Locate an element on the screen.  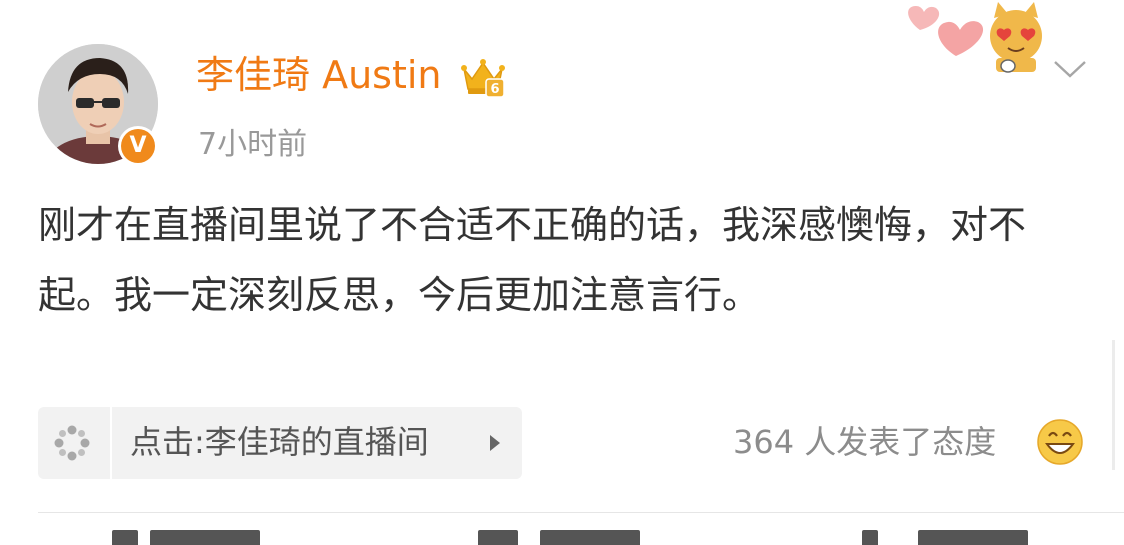
action-bar-separator is located at coordinates (581, 512).